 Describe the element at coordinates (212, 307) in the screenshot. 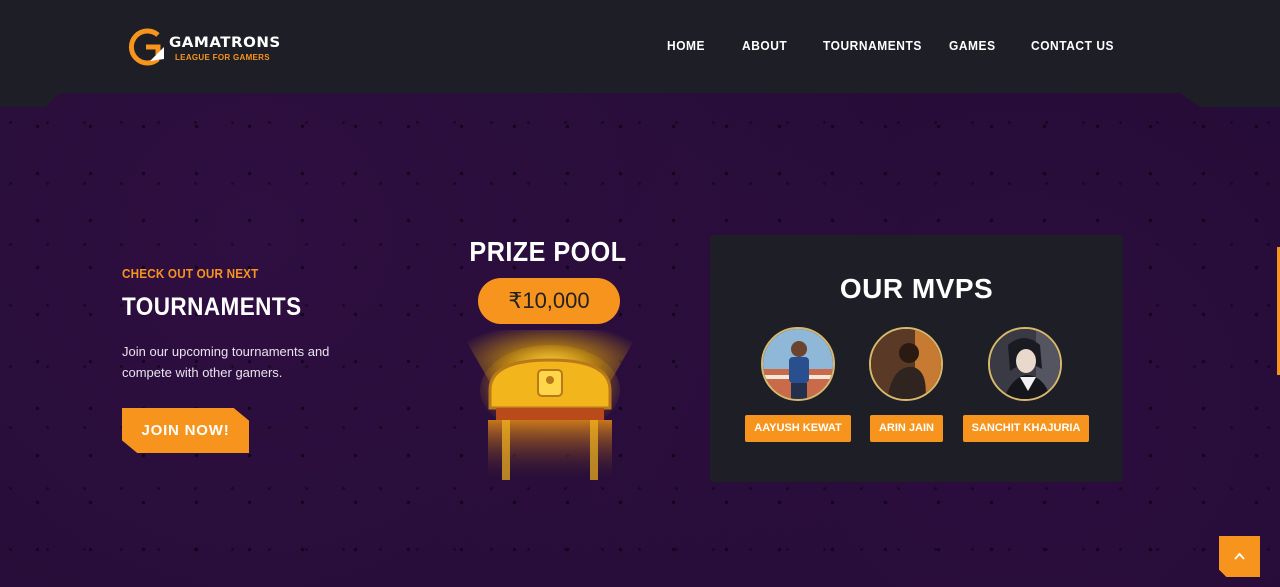

I see `intro-heading: TOURNAMENTS` at that location.